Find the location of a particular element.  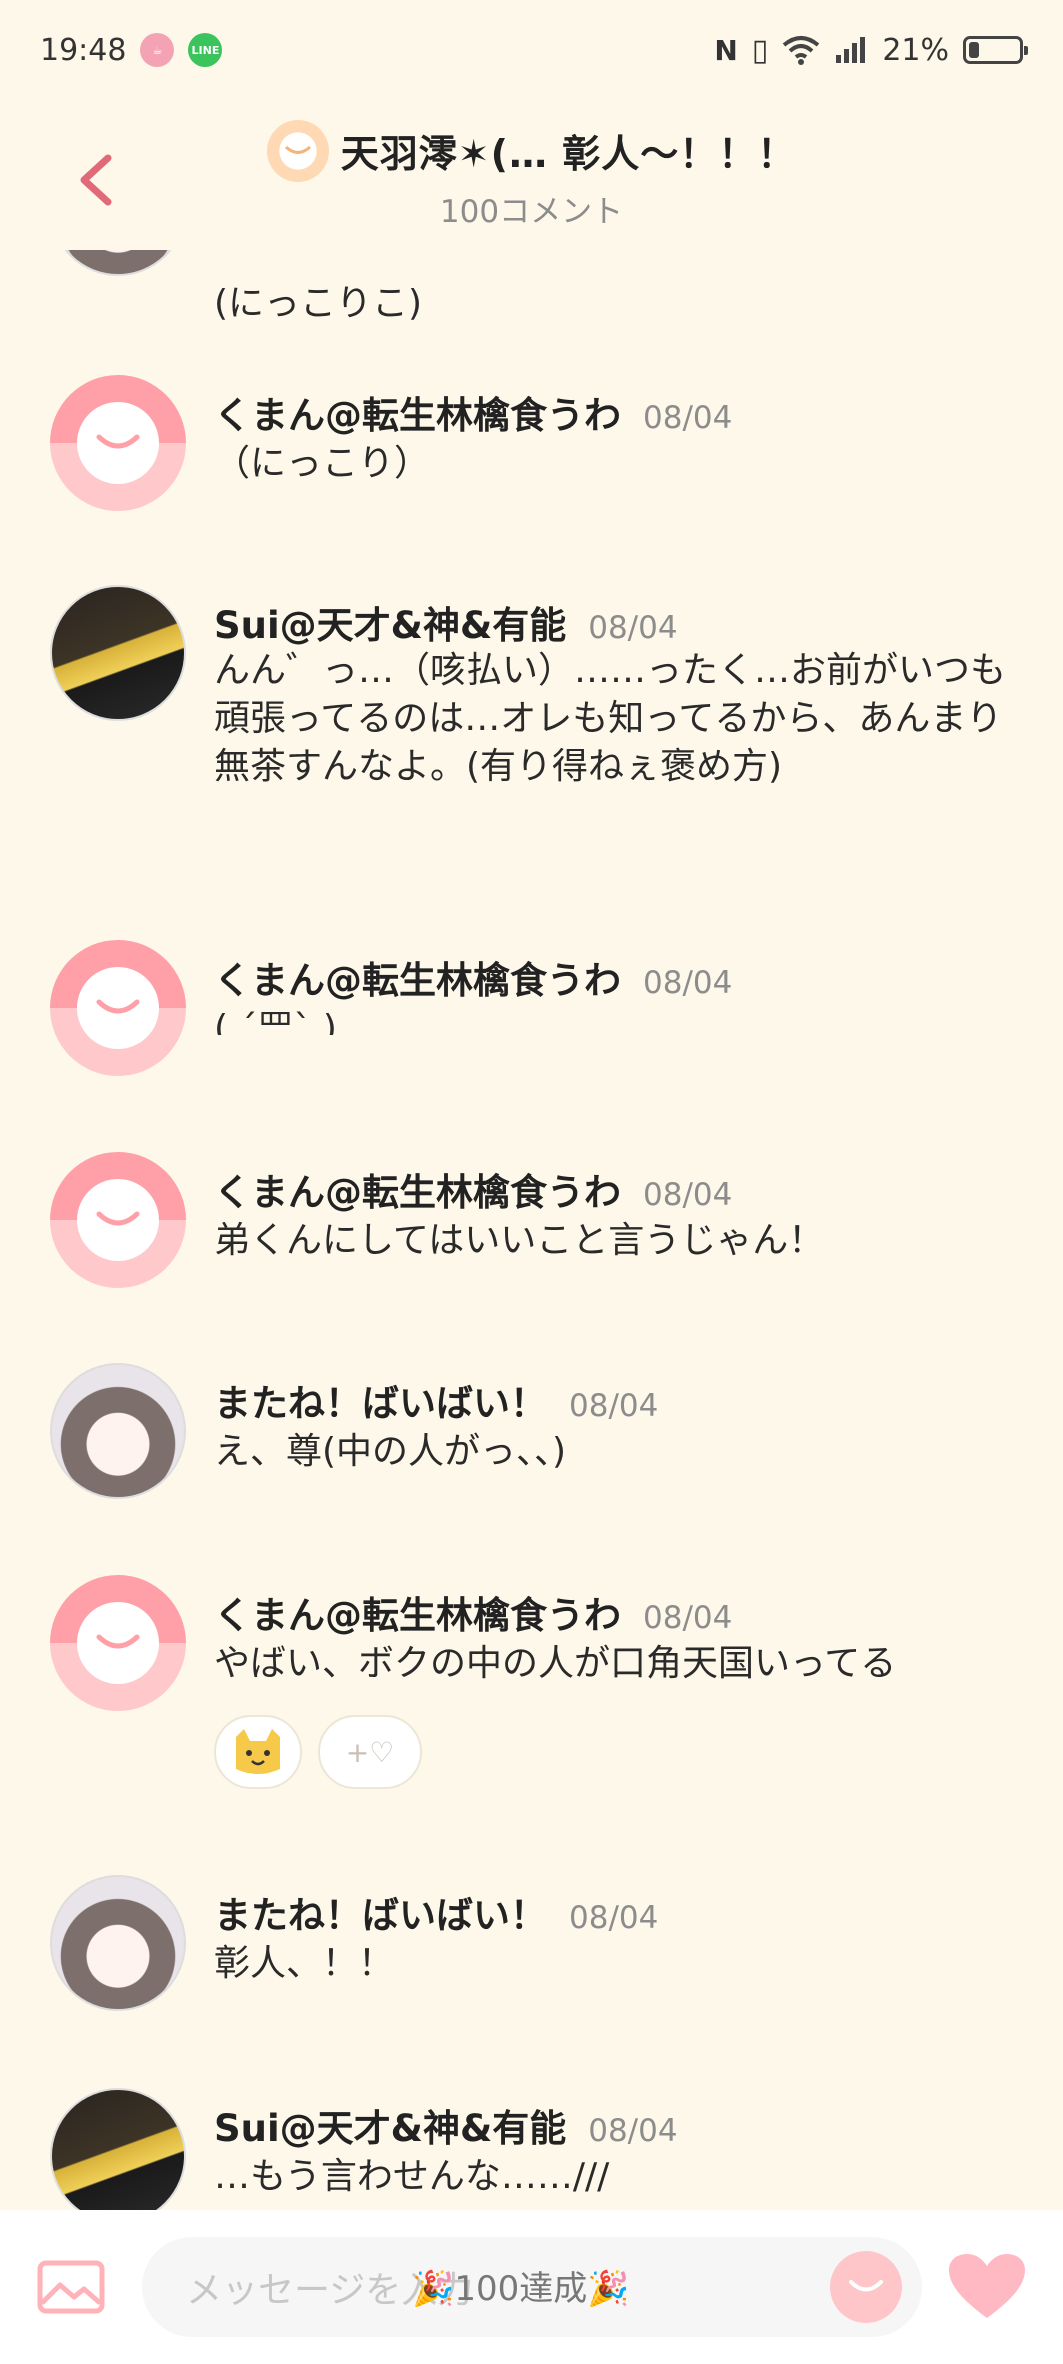

chat-header: 天羽澪✶(… 彰人〜！！！ 100コメント is located at coordinates (531, 175).